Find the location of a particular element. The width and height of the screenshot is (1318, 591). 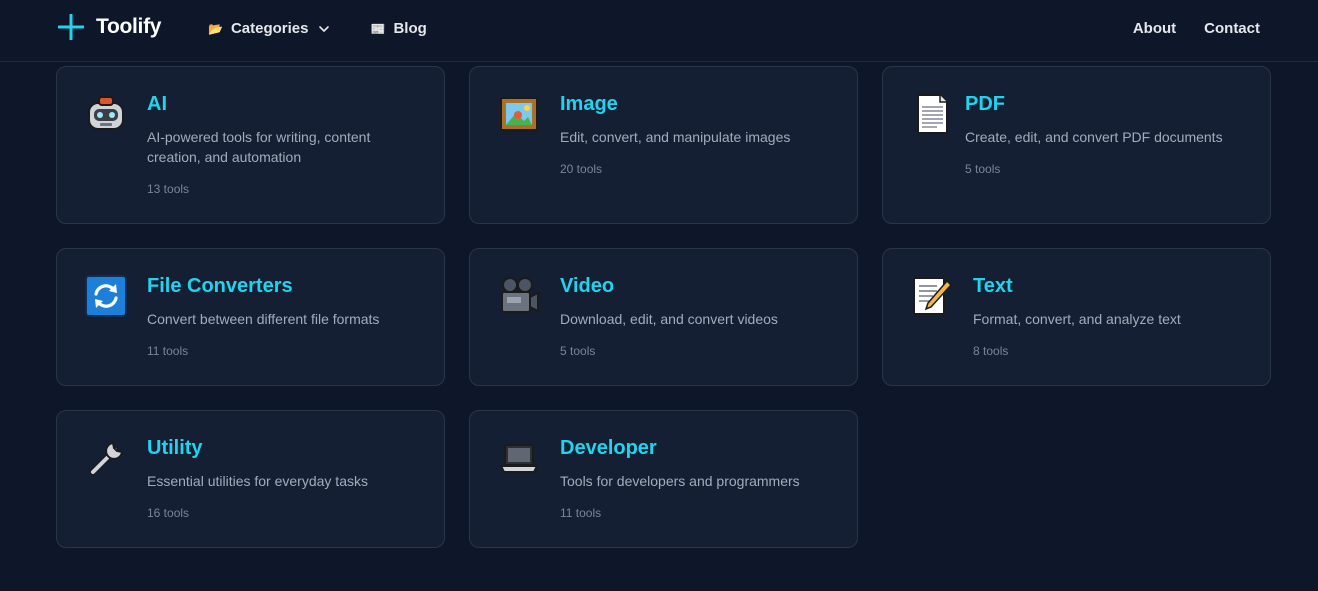

refresh-icon is located at coordinates (106, 296).